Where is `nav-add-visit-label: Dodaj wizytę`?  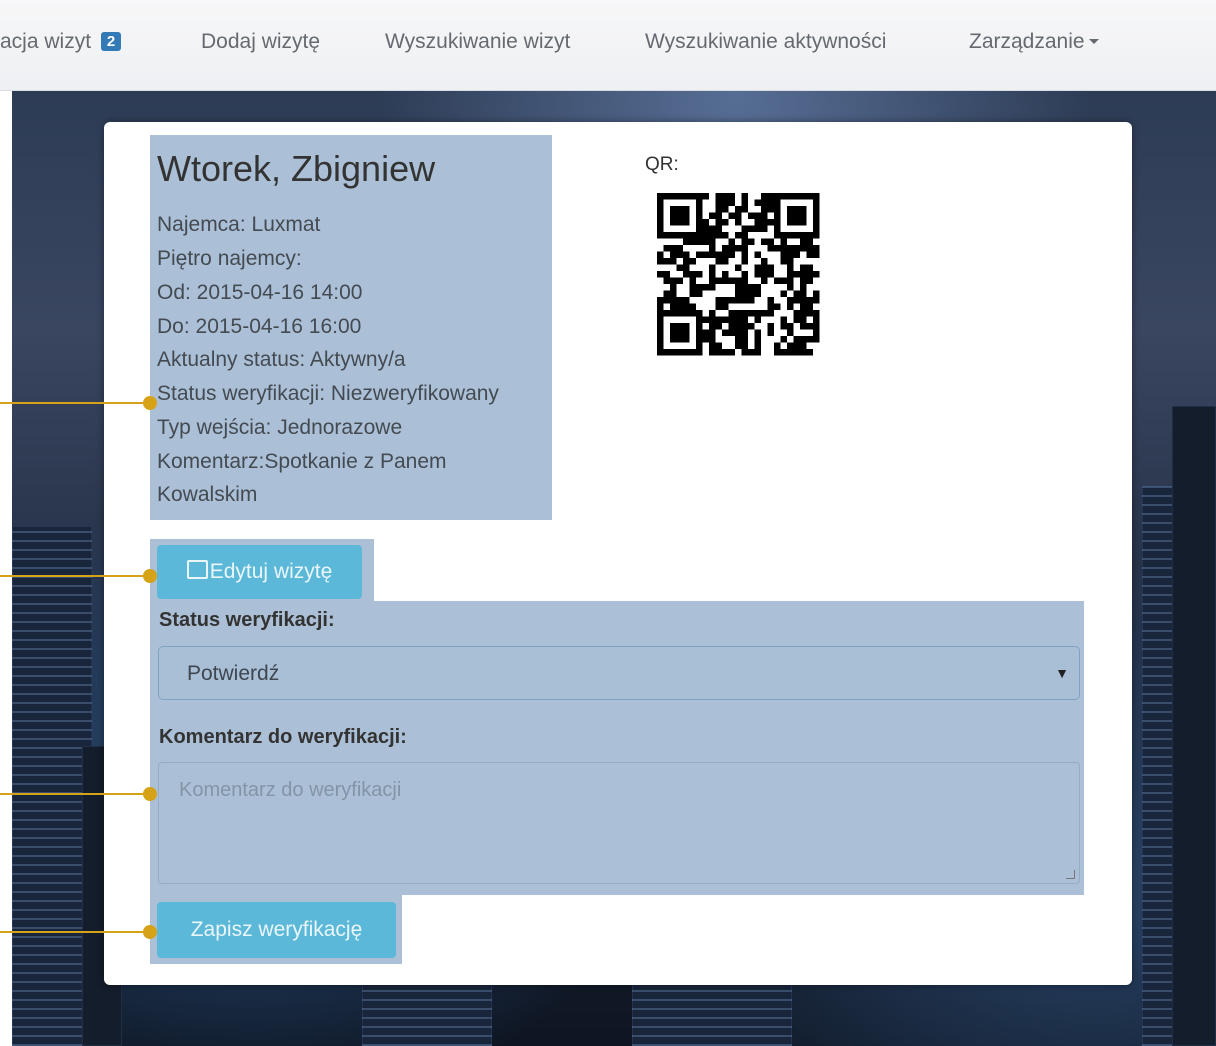 nav-add-visit-label: Dodaj wizytę is located at coordinates (261, 41).